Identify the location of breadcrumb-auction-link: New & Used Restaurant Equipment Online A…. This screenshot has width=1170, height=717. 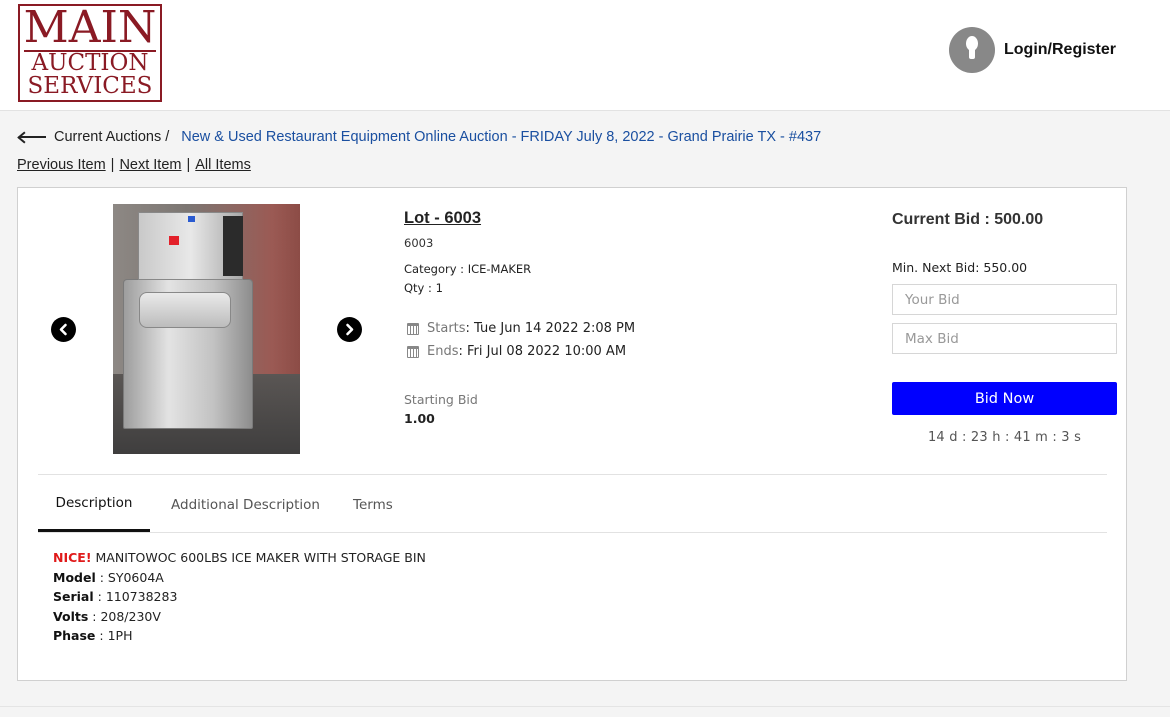
(501, 137).